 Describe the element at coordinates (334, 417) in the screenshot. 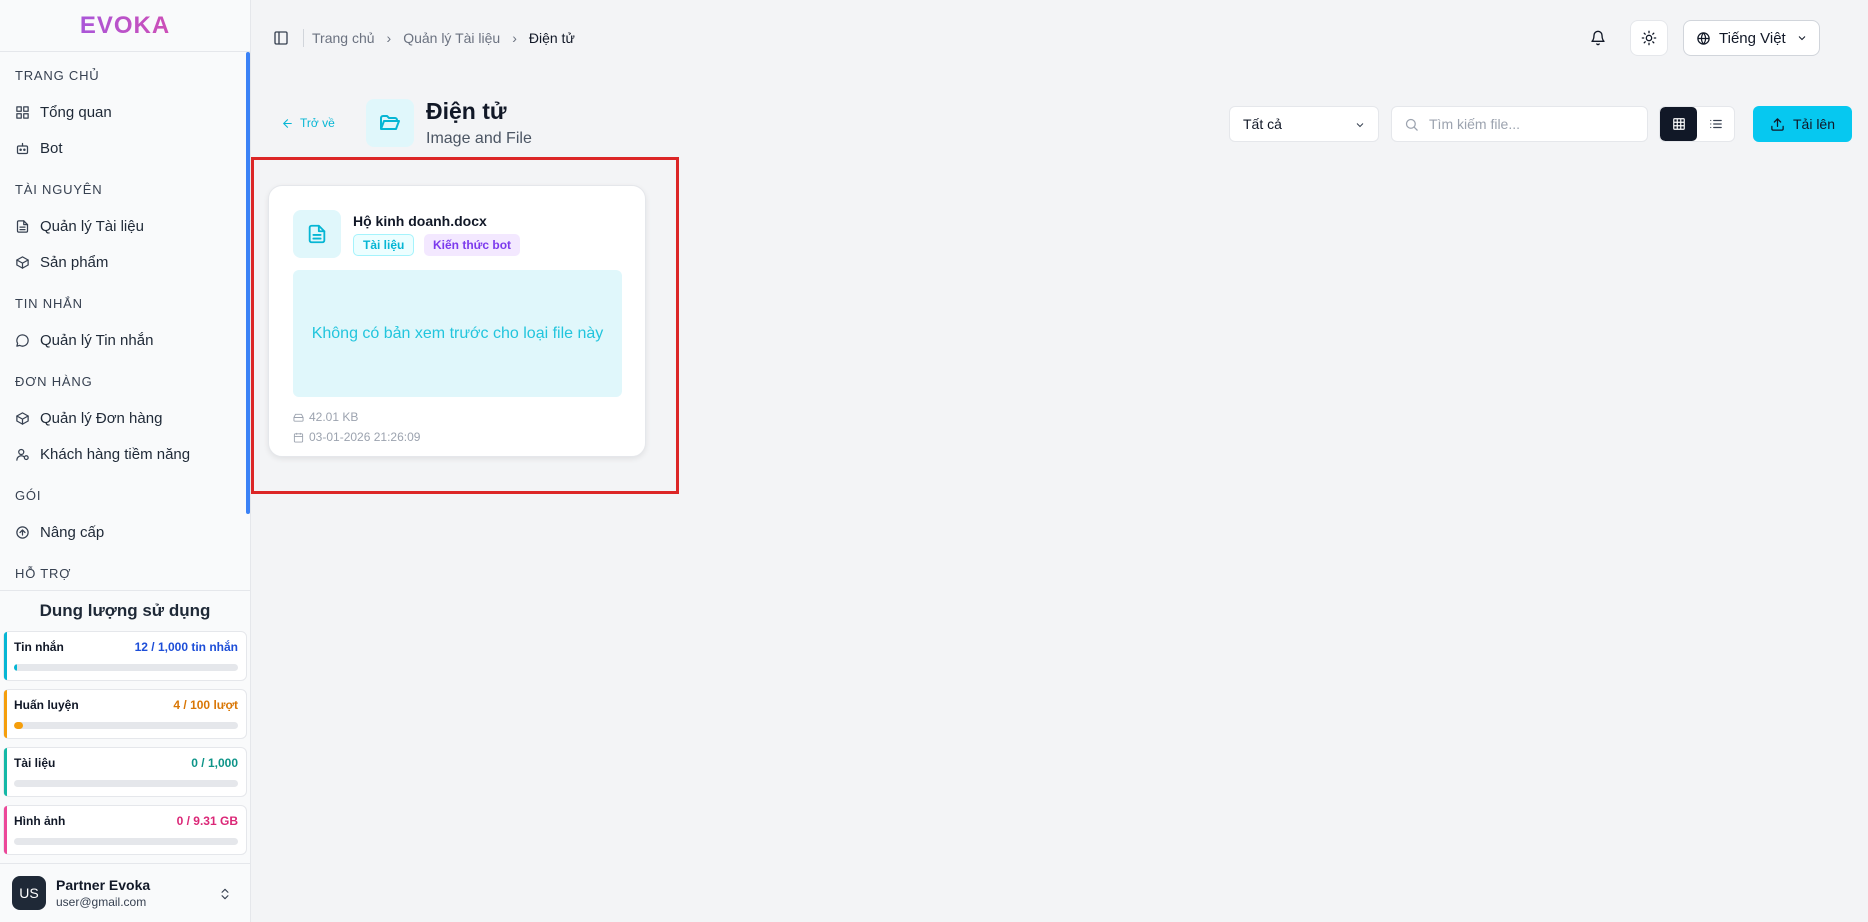

I see `file-size-value: 42.01 KB` at that location.